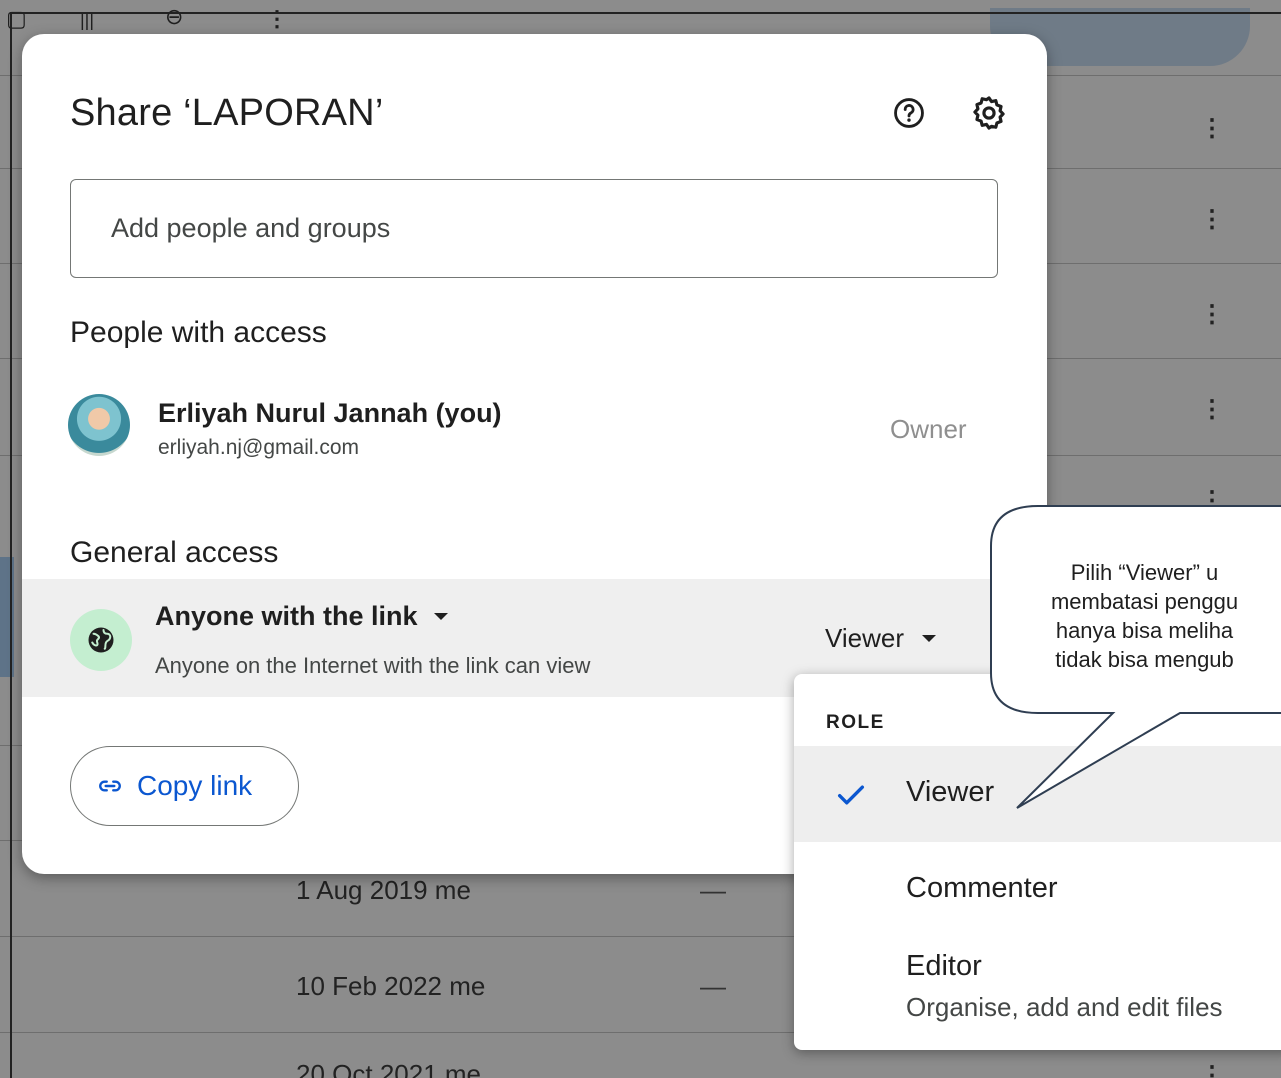 The width and height of the screenshot is (1281, 1078). What do you see at coordinates (982, 888) in the screenshot?
I see `menu-item-label: Commenter` at bounding box center [982, 888].